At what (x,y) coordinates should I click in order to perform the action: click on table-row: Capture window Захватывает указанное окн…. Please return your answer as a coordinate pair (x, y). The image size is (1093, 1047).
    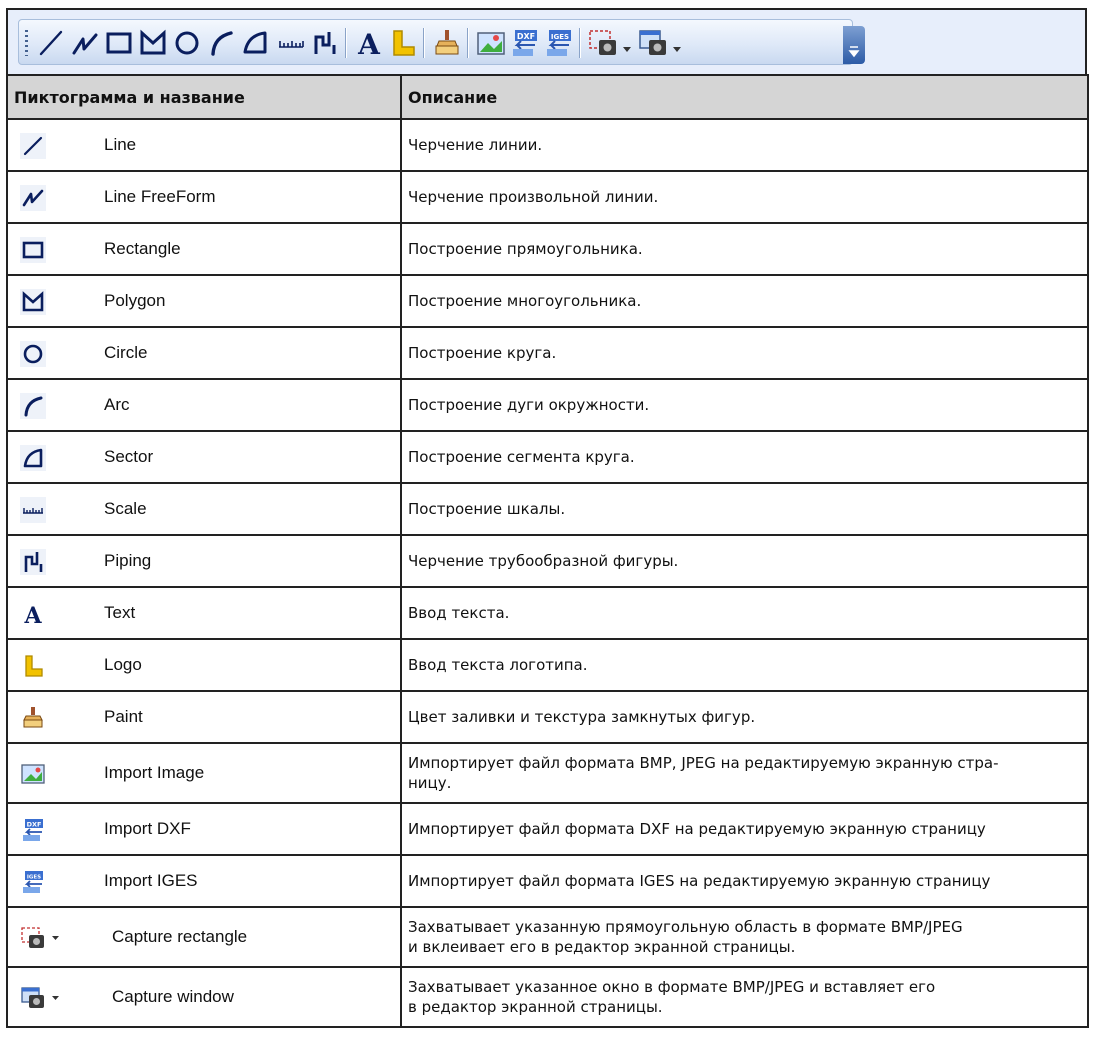
    Looking at the image, I should click on (547, 997).